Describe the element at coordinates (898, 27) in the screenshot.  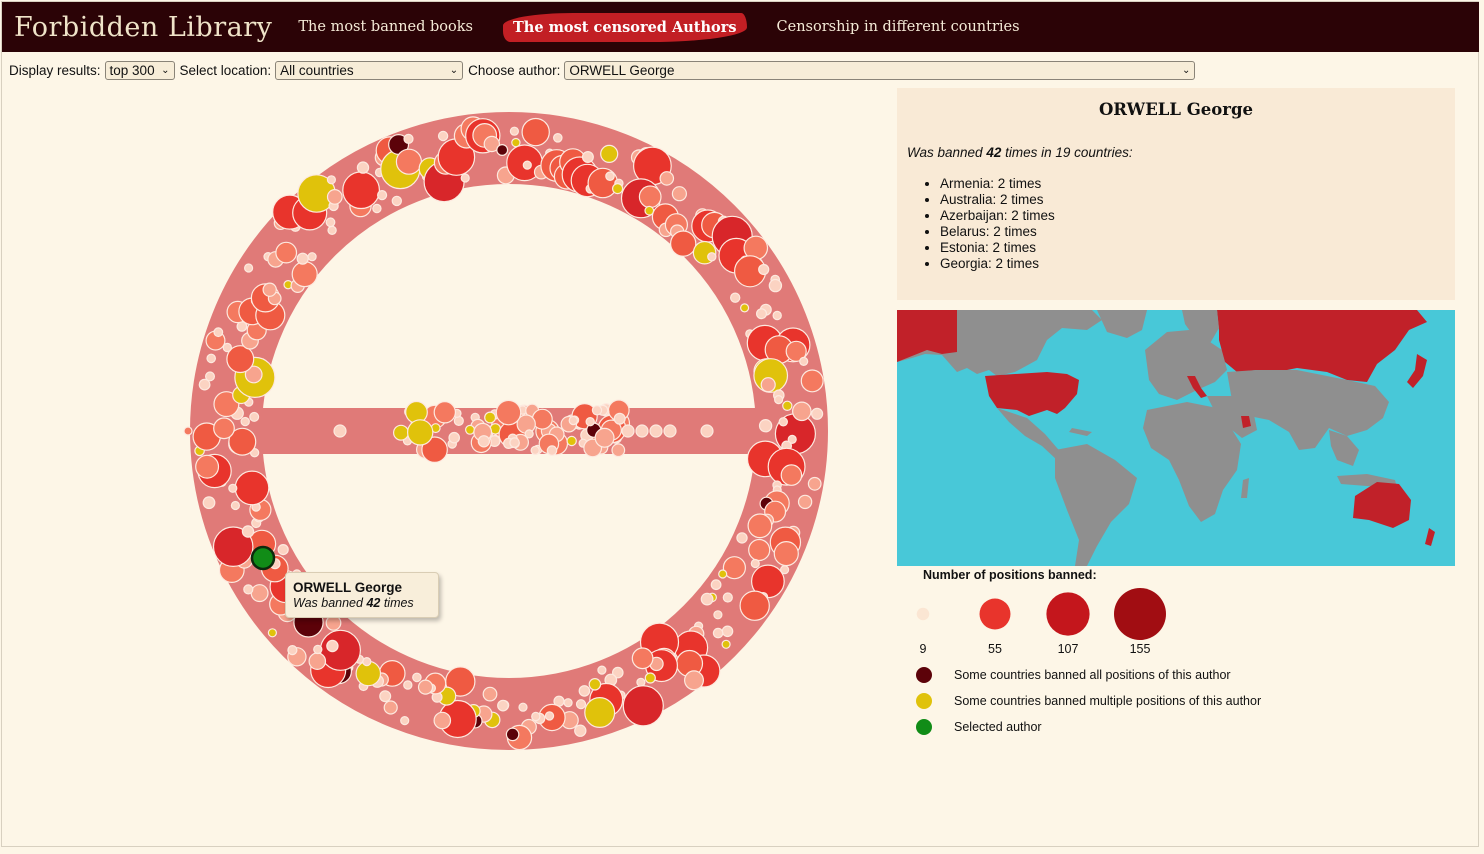
I see `nav-censorship-countries: Censorship in different countries` at that location.